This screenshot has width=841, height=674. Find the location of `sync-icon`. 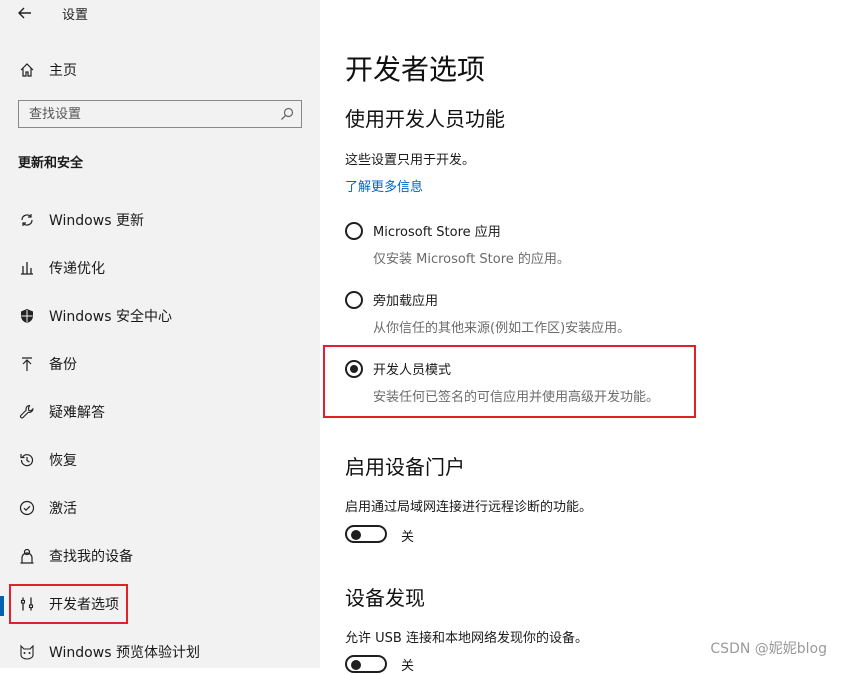

sync-icon is located at coordinates (27, 220).